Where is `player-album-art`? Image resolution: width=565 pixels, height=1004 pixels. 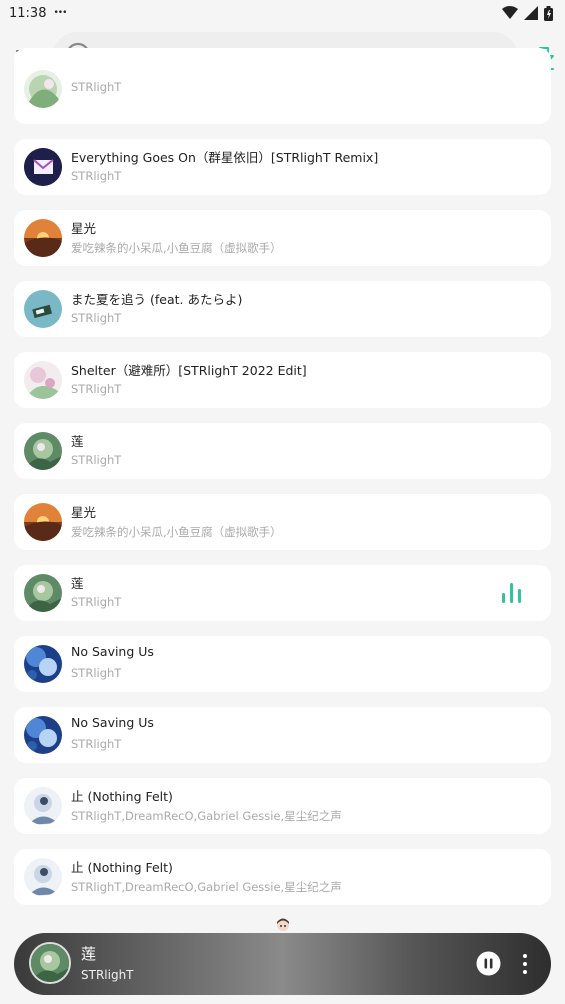
player-album-art is located at coordinates (50, 963).